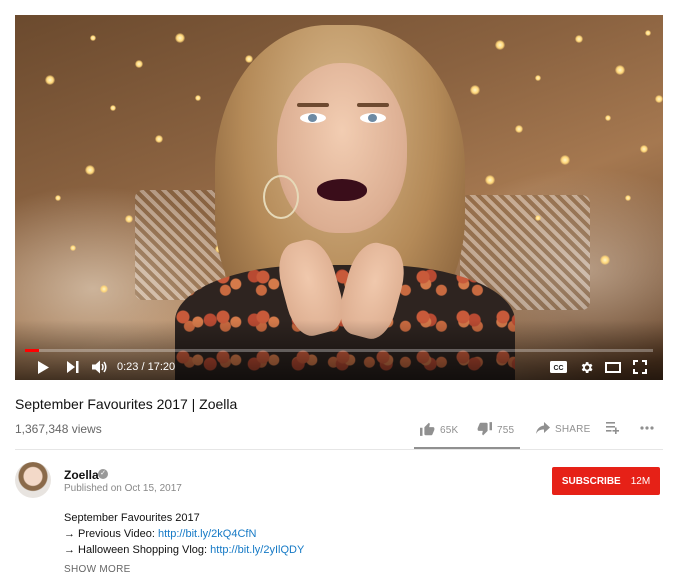  Describe the element at coordinates (427, 430) in the screenshot. I see `thumbs-up-icon` at that location.